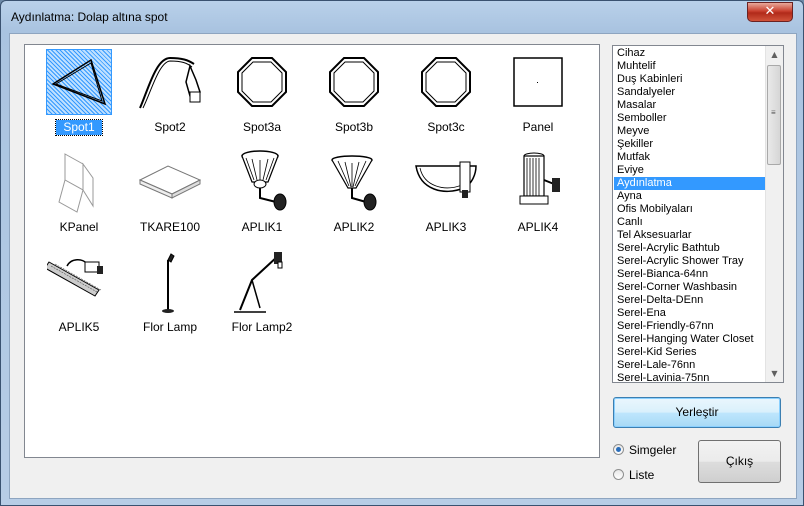 The height and width of the screenshot is (506, 804). I want to click on radio-list-label: Liste, so click(642, 475).